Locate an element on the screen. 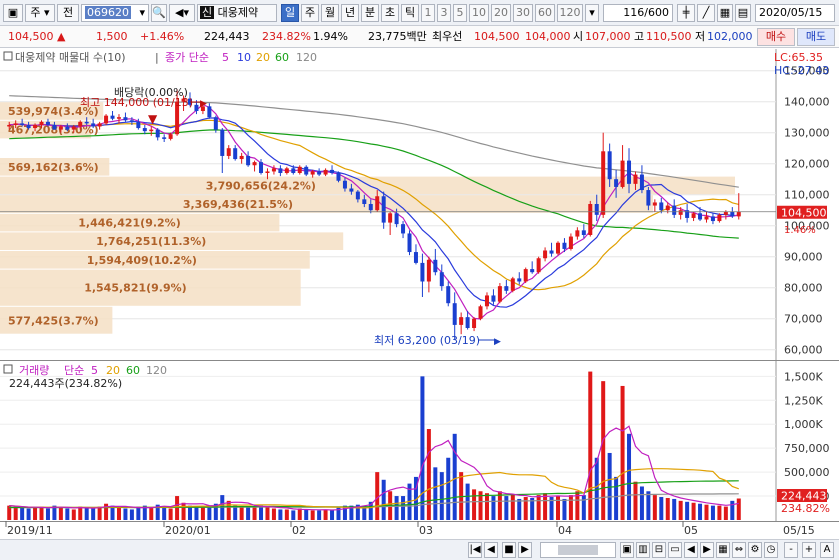 This screenshot has width=839, height=560. next-icon: ▶ is located at coordinates (525, 550).